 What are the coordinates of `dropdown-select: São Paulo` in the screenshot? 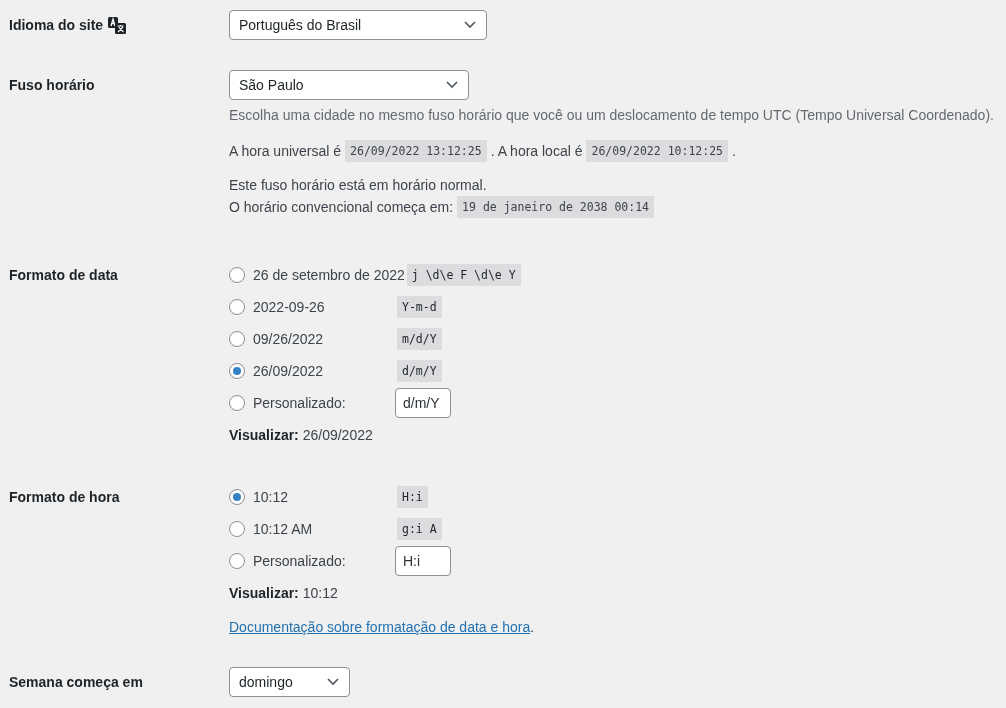 It's located at (349, 85).